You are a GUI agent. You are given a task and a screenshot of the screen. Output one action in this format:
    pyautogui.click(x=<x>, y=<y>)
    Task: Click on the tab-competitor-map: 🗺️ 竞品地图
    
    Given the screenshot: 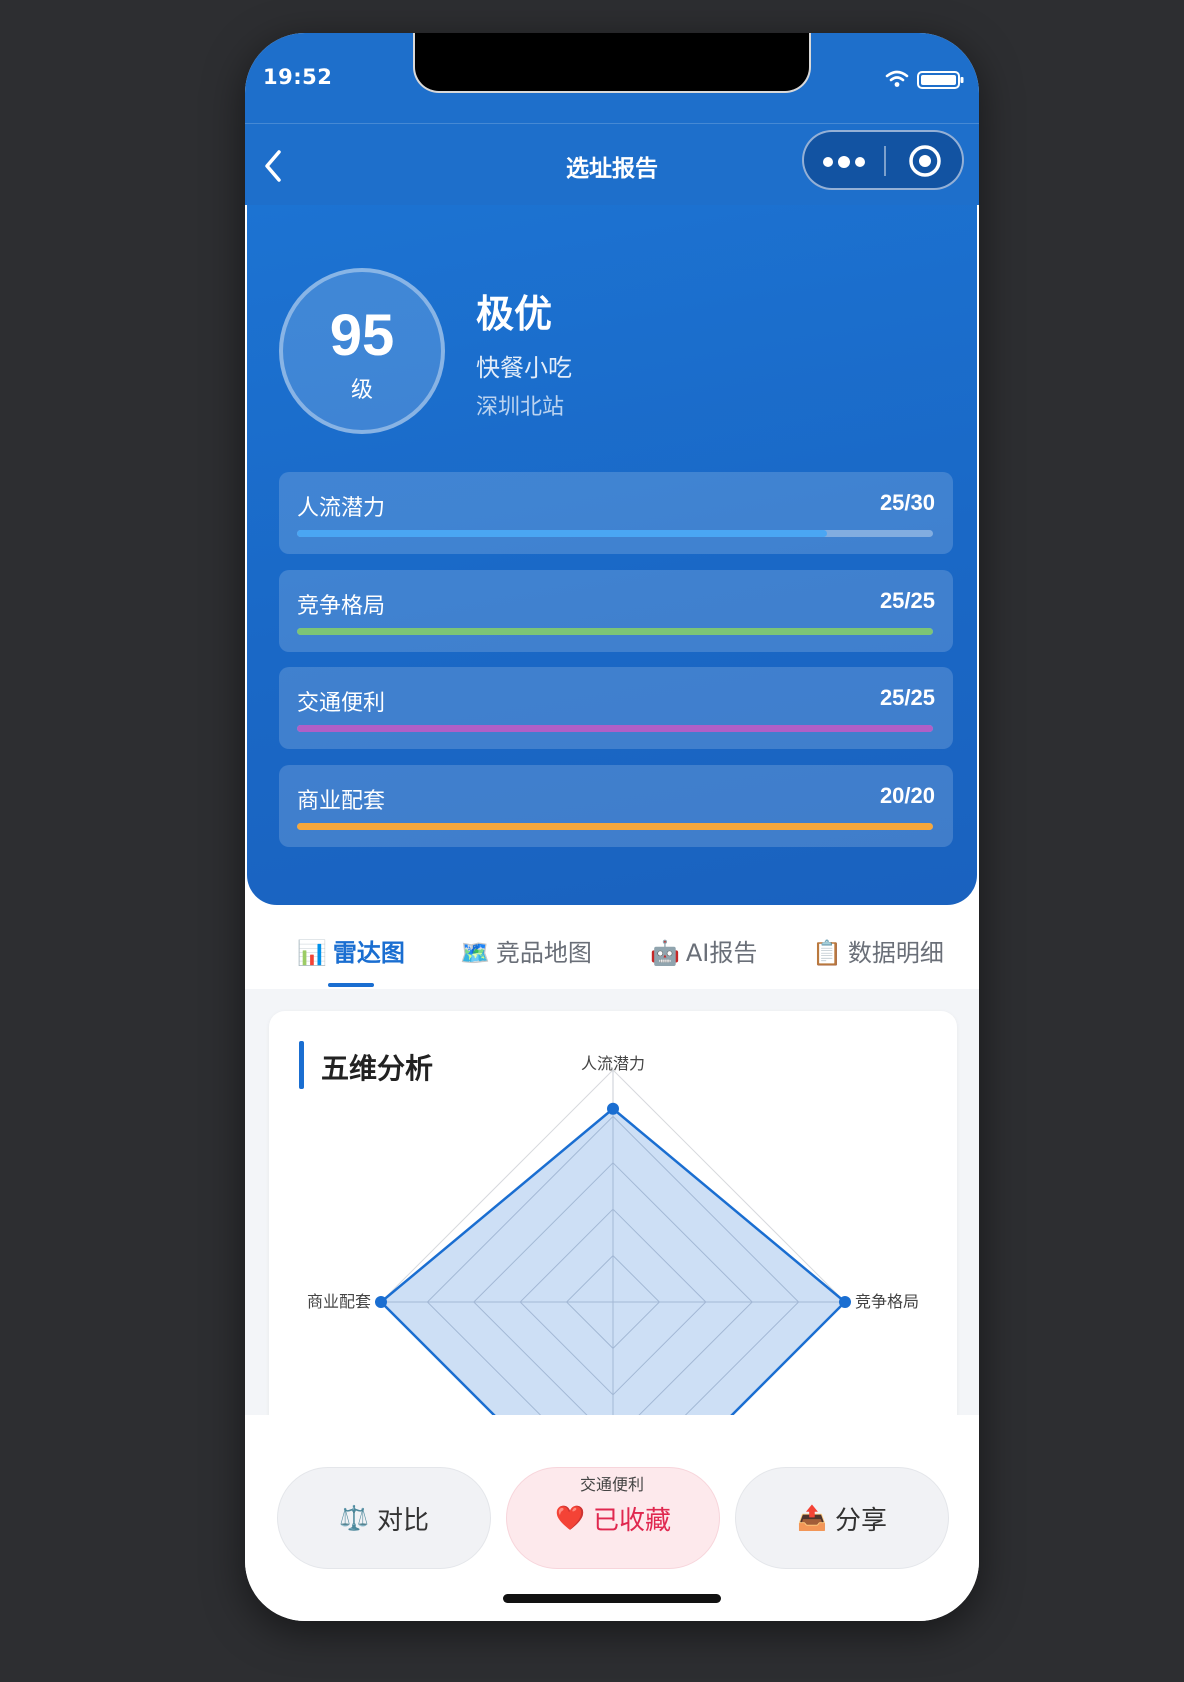 What is the action you would take?
    pyautogui.click(x=526, y=950)
    